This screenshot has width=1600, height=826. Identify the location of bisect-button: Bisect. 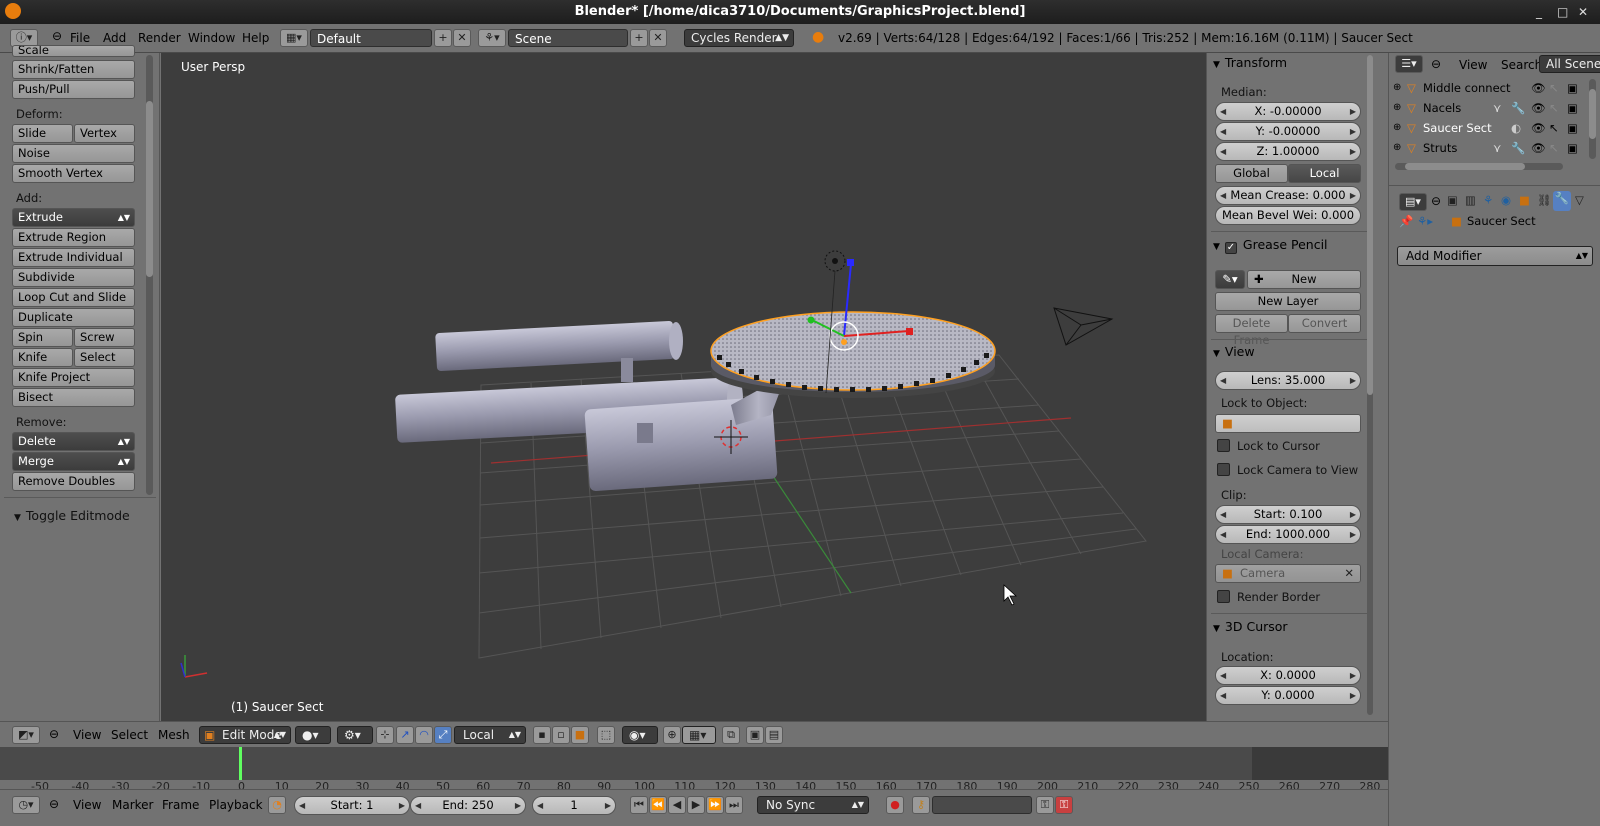
(73, 397).